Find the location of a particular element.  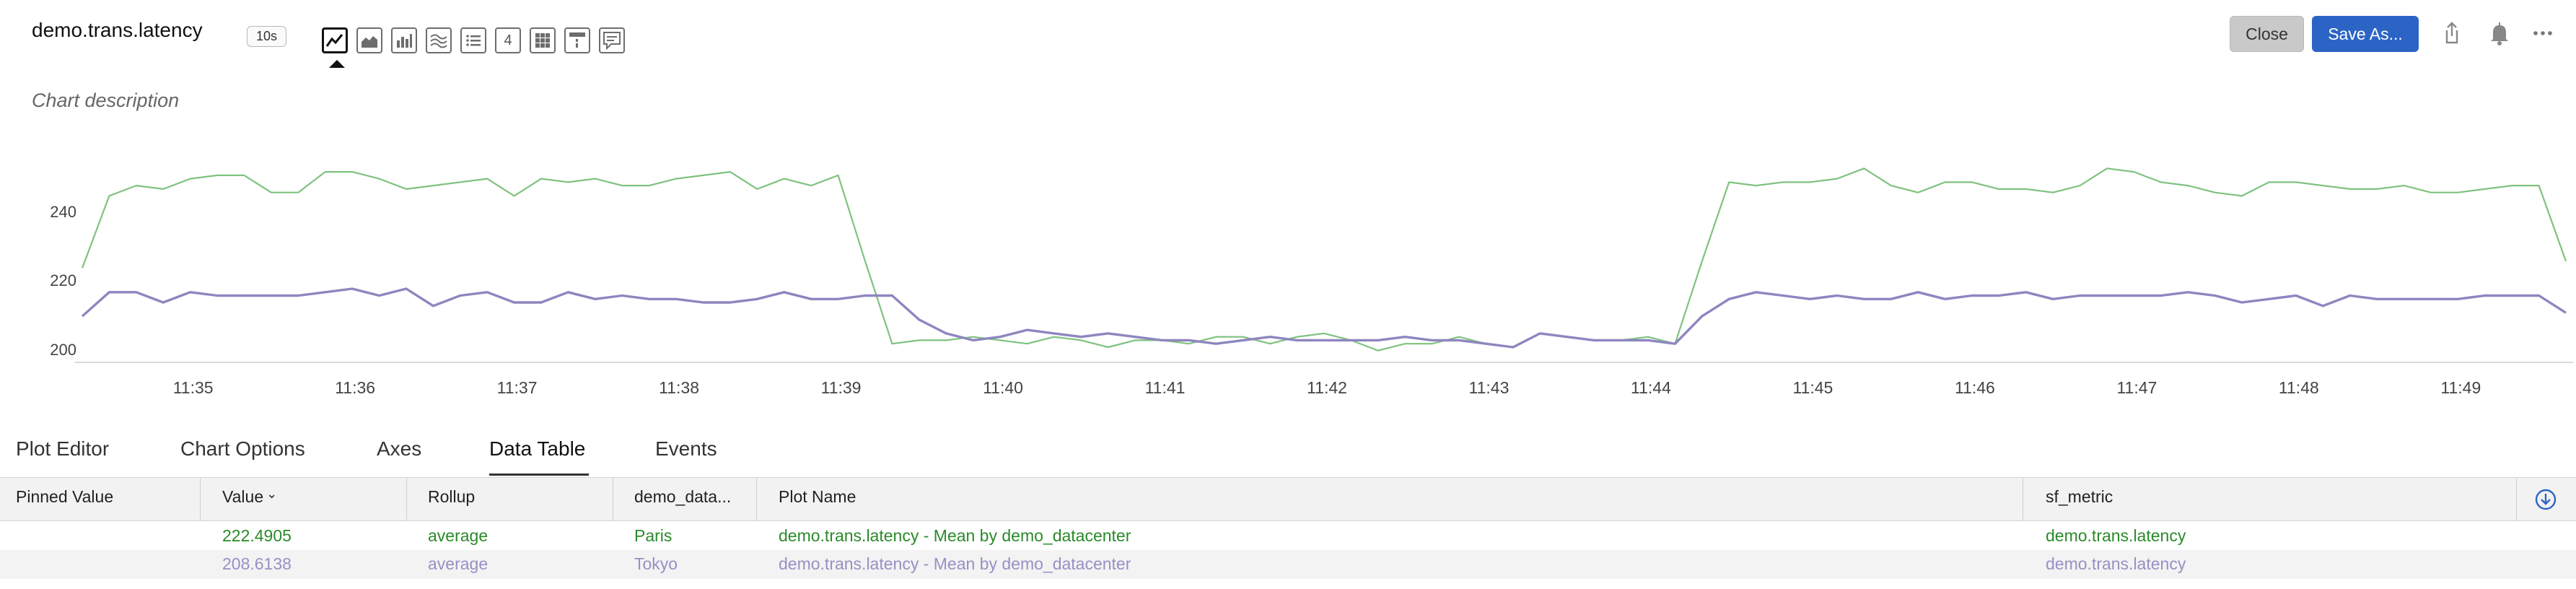

sort-desc-icon: ⌄ is located at coordinates (272, 494).